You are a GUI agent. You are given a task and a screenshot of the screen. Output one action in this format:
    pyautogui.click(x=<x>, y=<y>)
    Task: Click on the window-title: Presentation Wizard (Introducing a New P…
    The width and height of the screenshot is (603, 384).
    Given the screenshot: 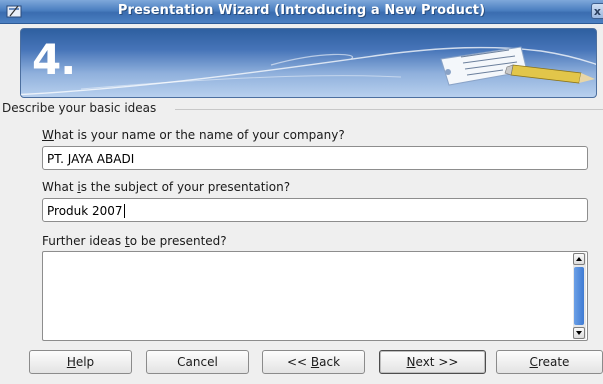 What is the action you would take?
    pyautogui.click(x=301, y=10)
    